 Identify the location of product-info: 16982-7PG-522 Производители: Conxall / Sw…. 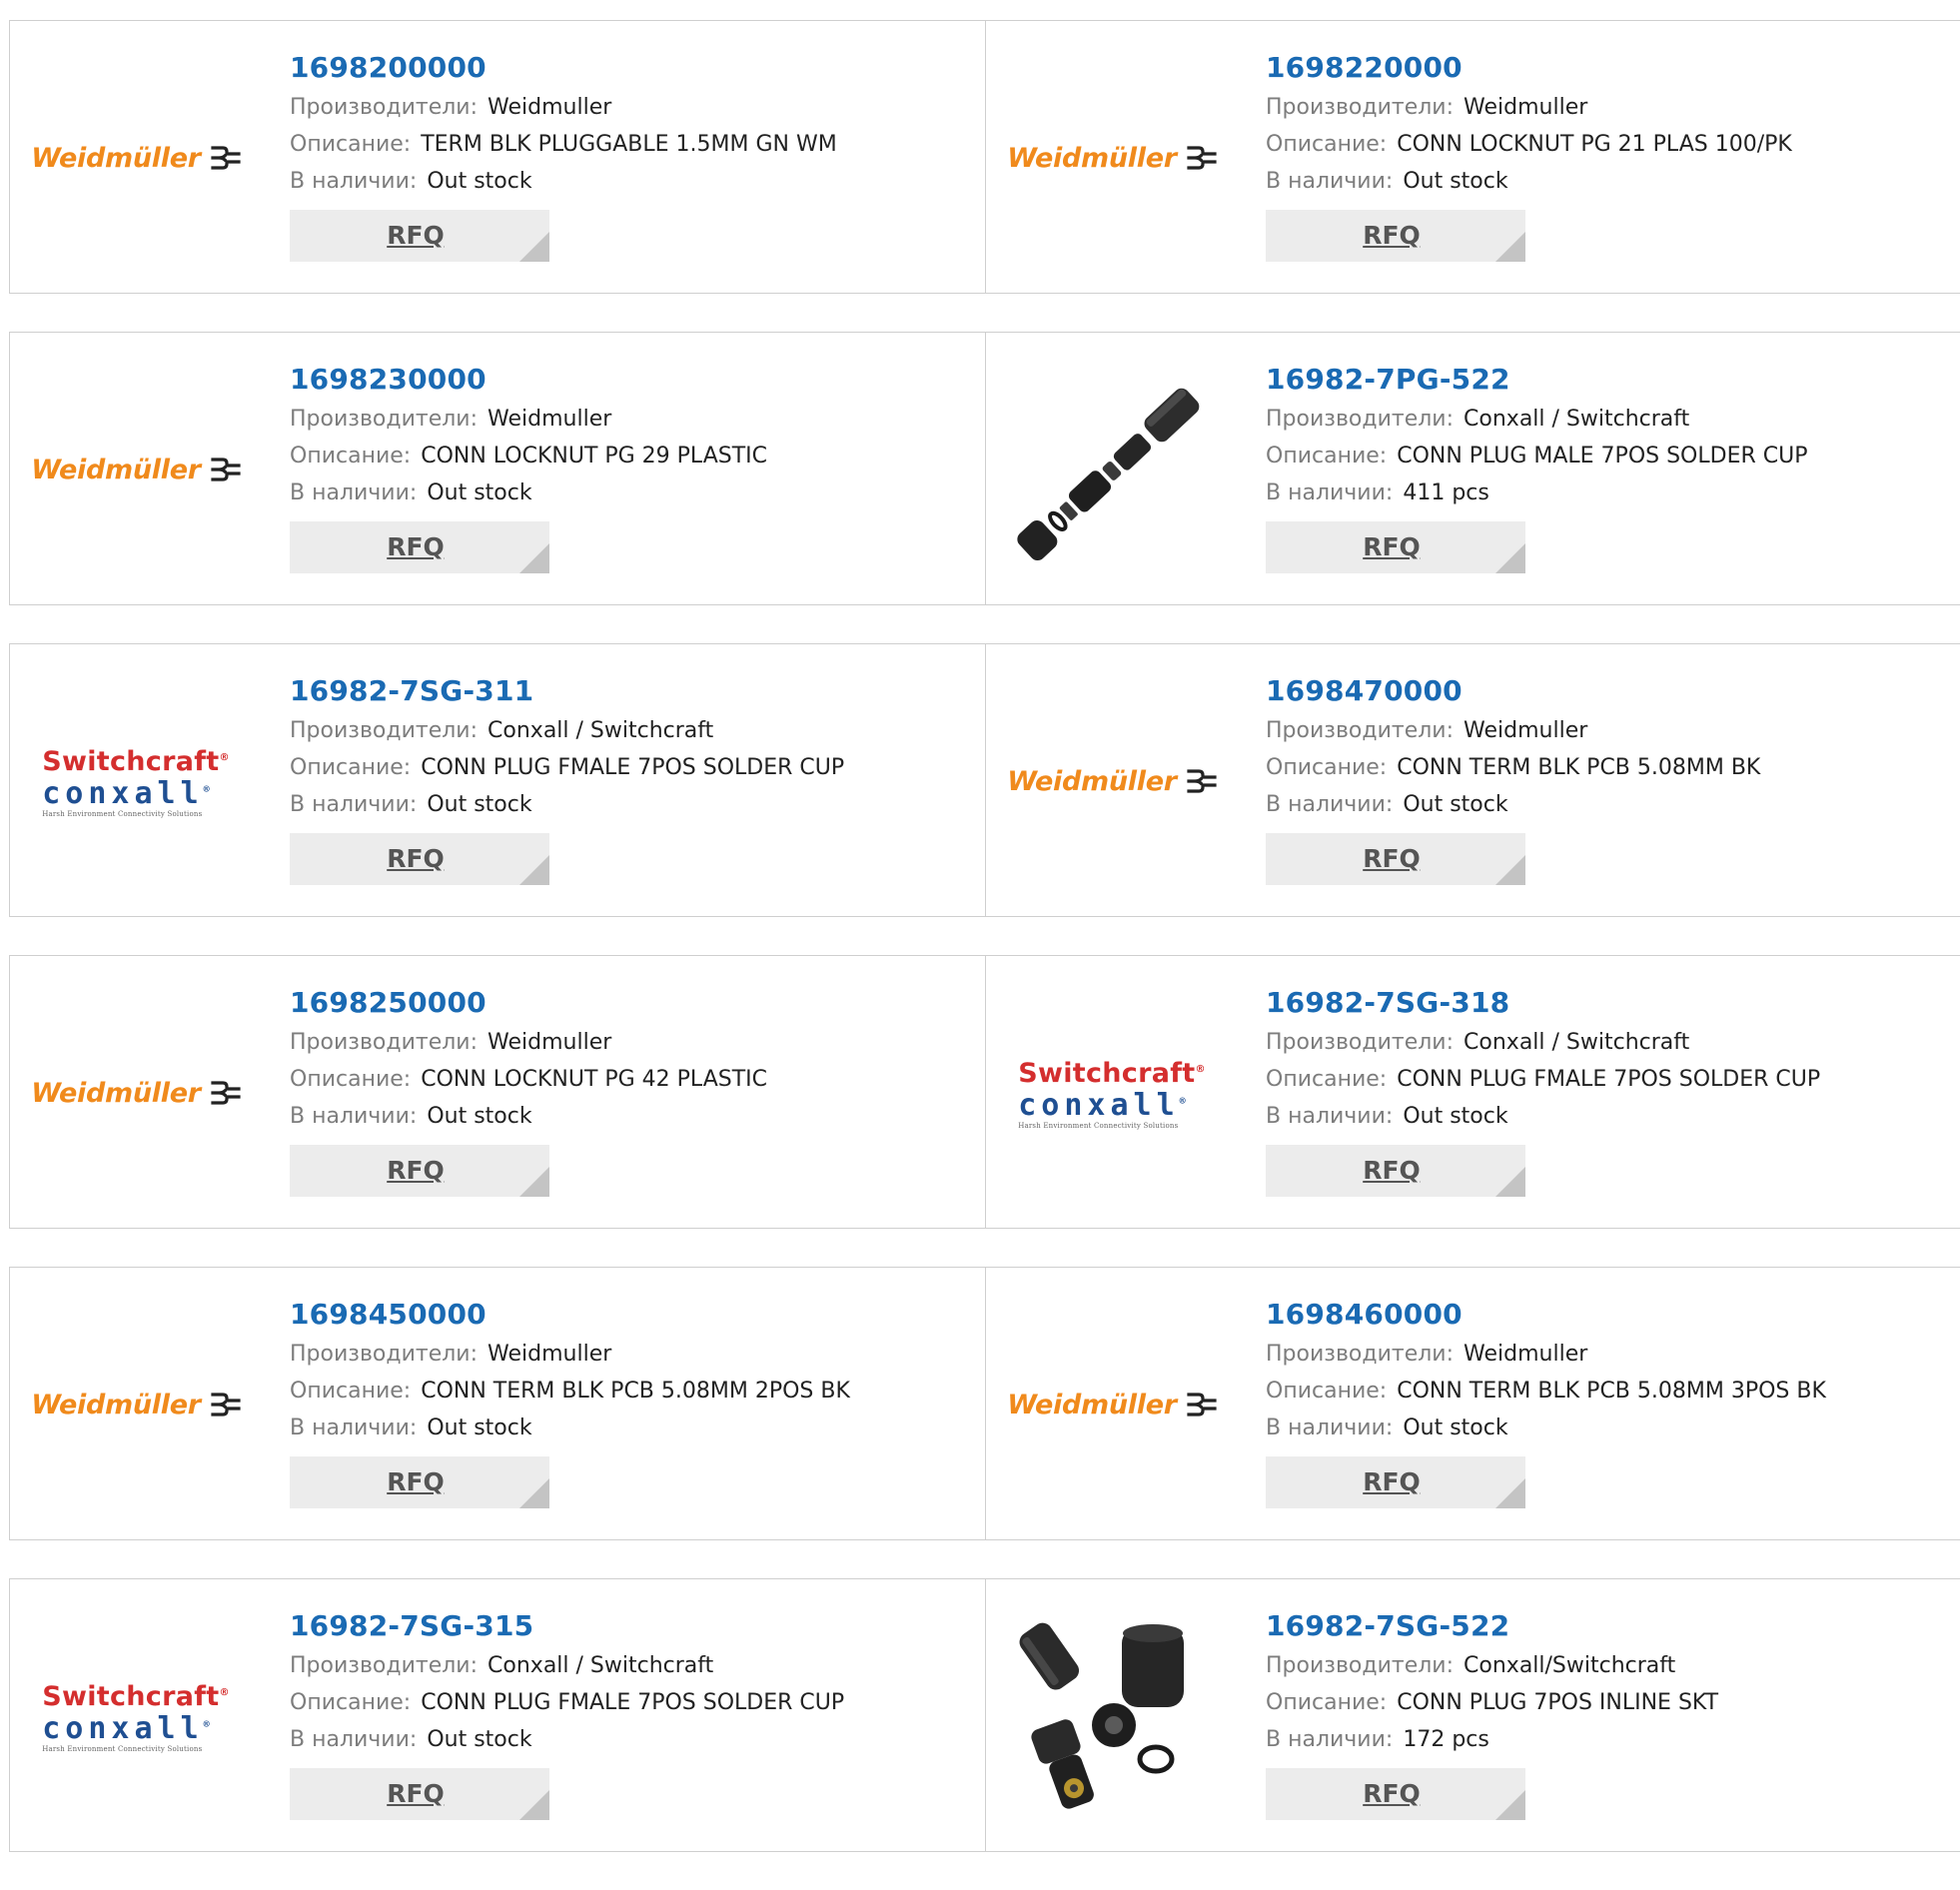
(1536, 466).